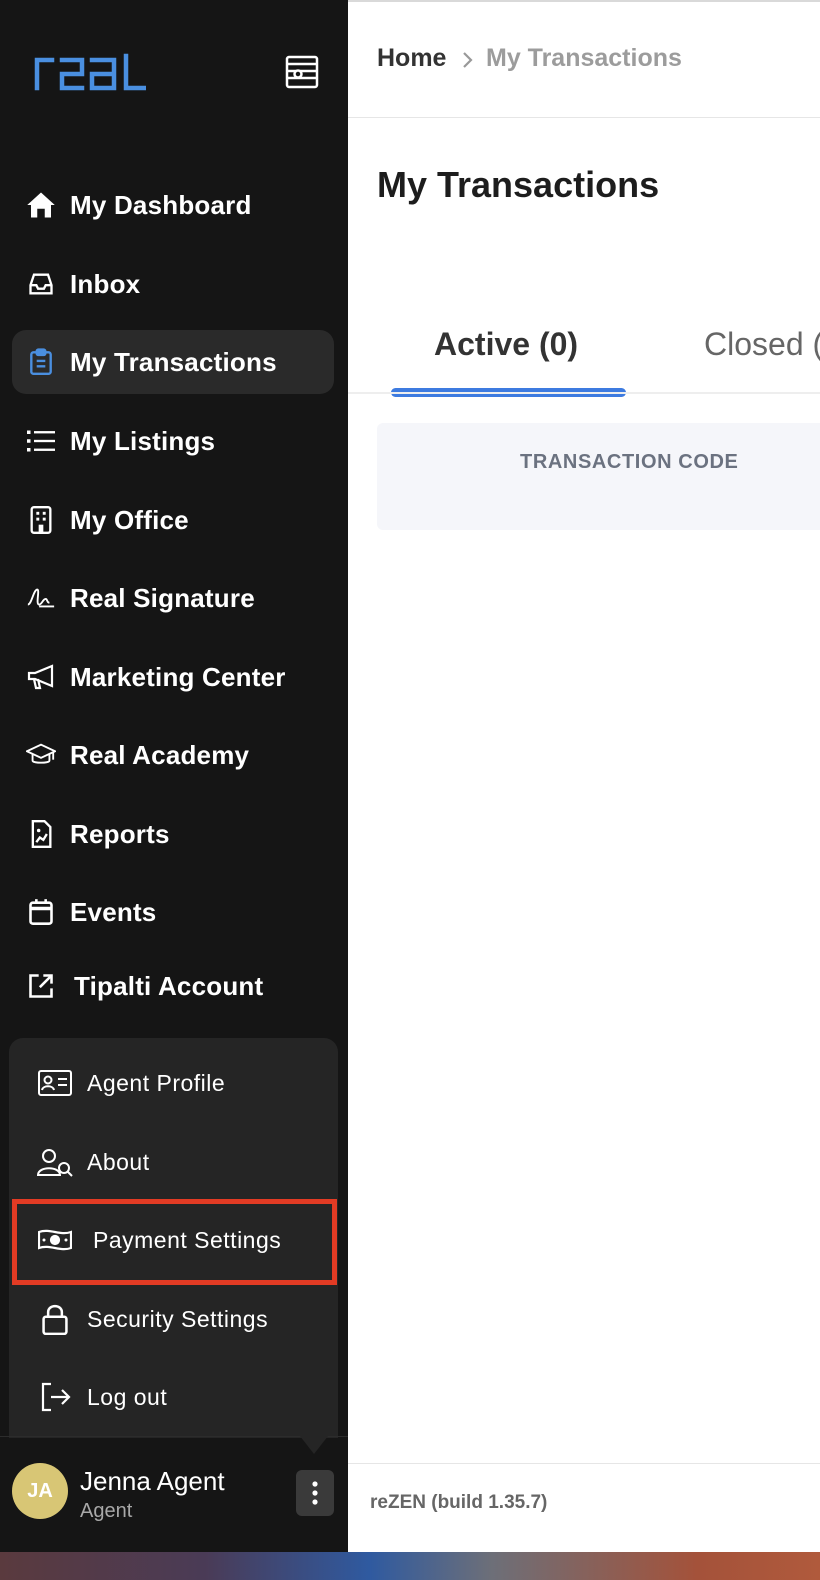 This screenshot has width=820, height=1580. What do you see at coordinates (178, 1318) in the screenshot?
I see `menu-item-label: Security Settings` at bounding box center [178, 1318].